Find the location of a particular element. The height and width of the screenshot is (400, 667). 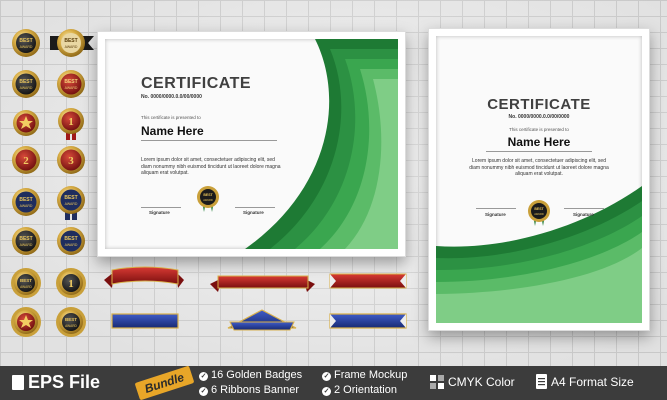

feature-golden-badges: ✓ 16 Golden Badges is located at coordinates (250, 375).